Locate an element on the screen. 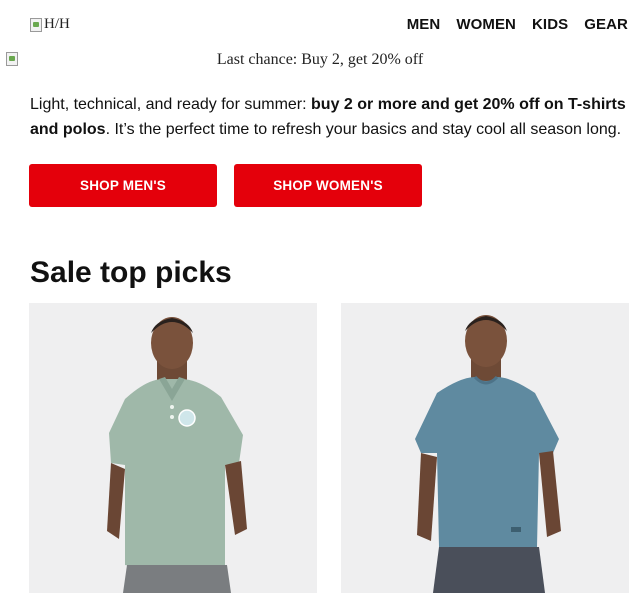 Image resolution: width=640 pixels, height=600 pixels. section-title: Sale top picks is located at coordinates (131, 272).